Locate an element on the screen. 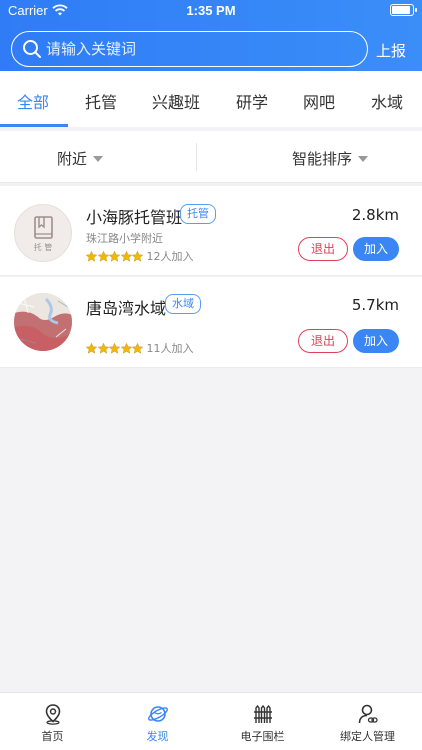 This screenshot has width=422, height=750. status-bar: Carrier 1:35 PM is located at coordinates (211, 11).